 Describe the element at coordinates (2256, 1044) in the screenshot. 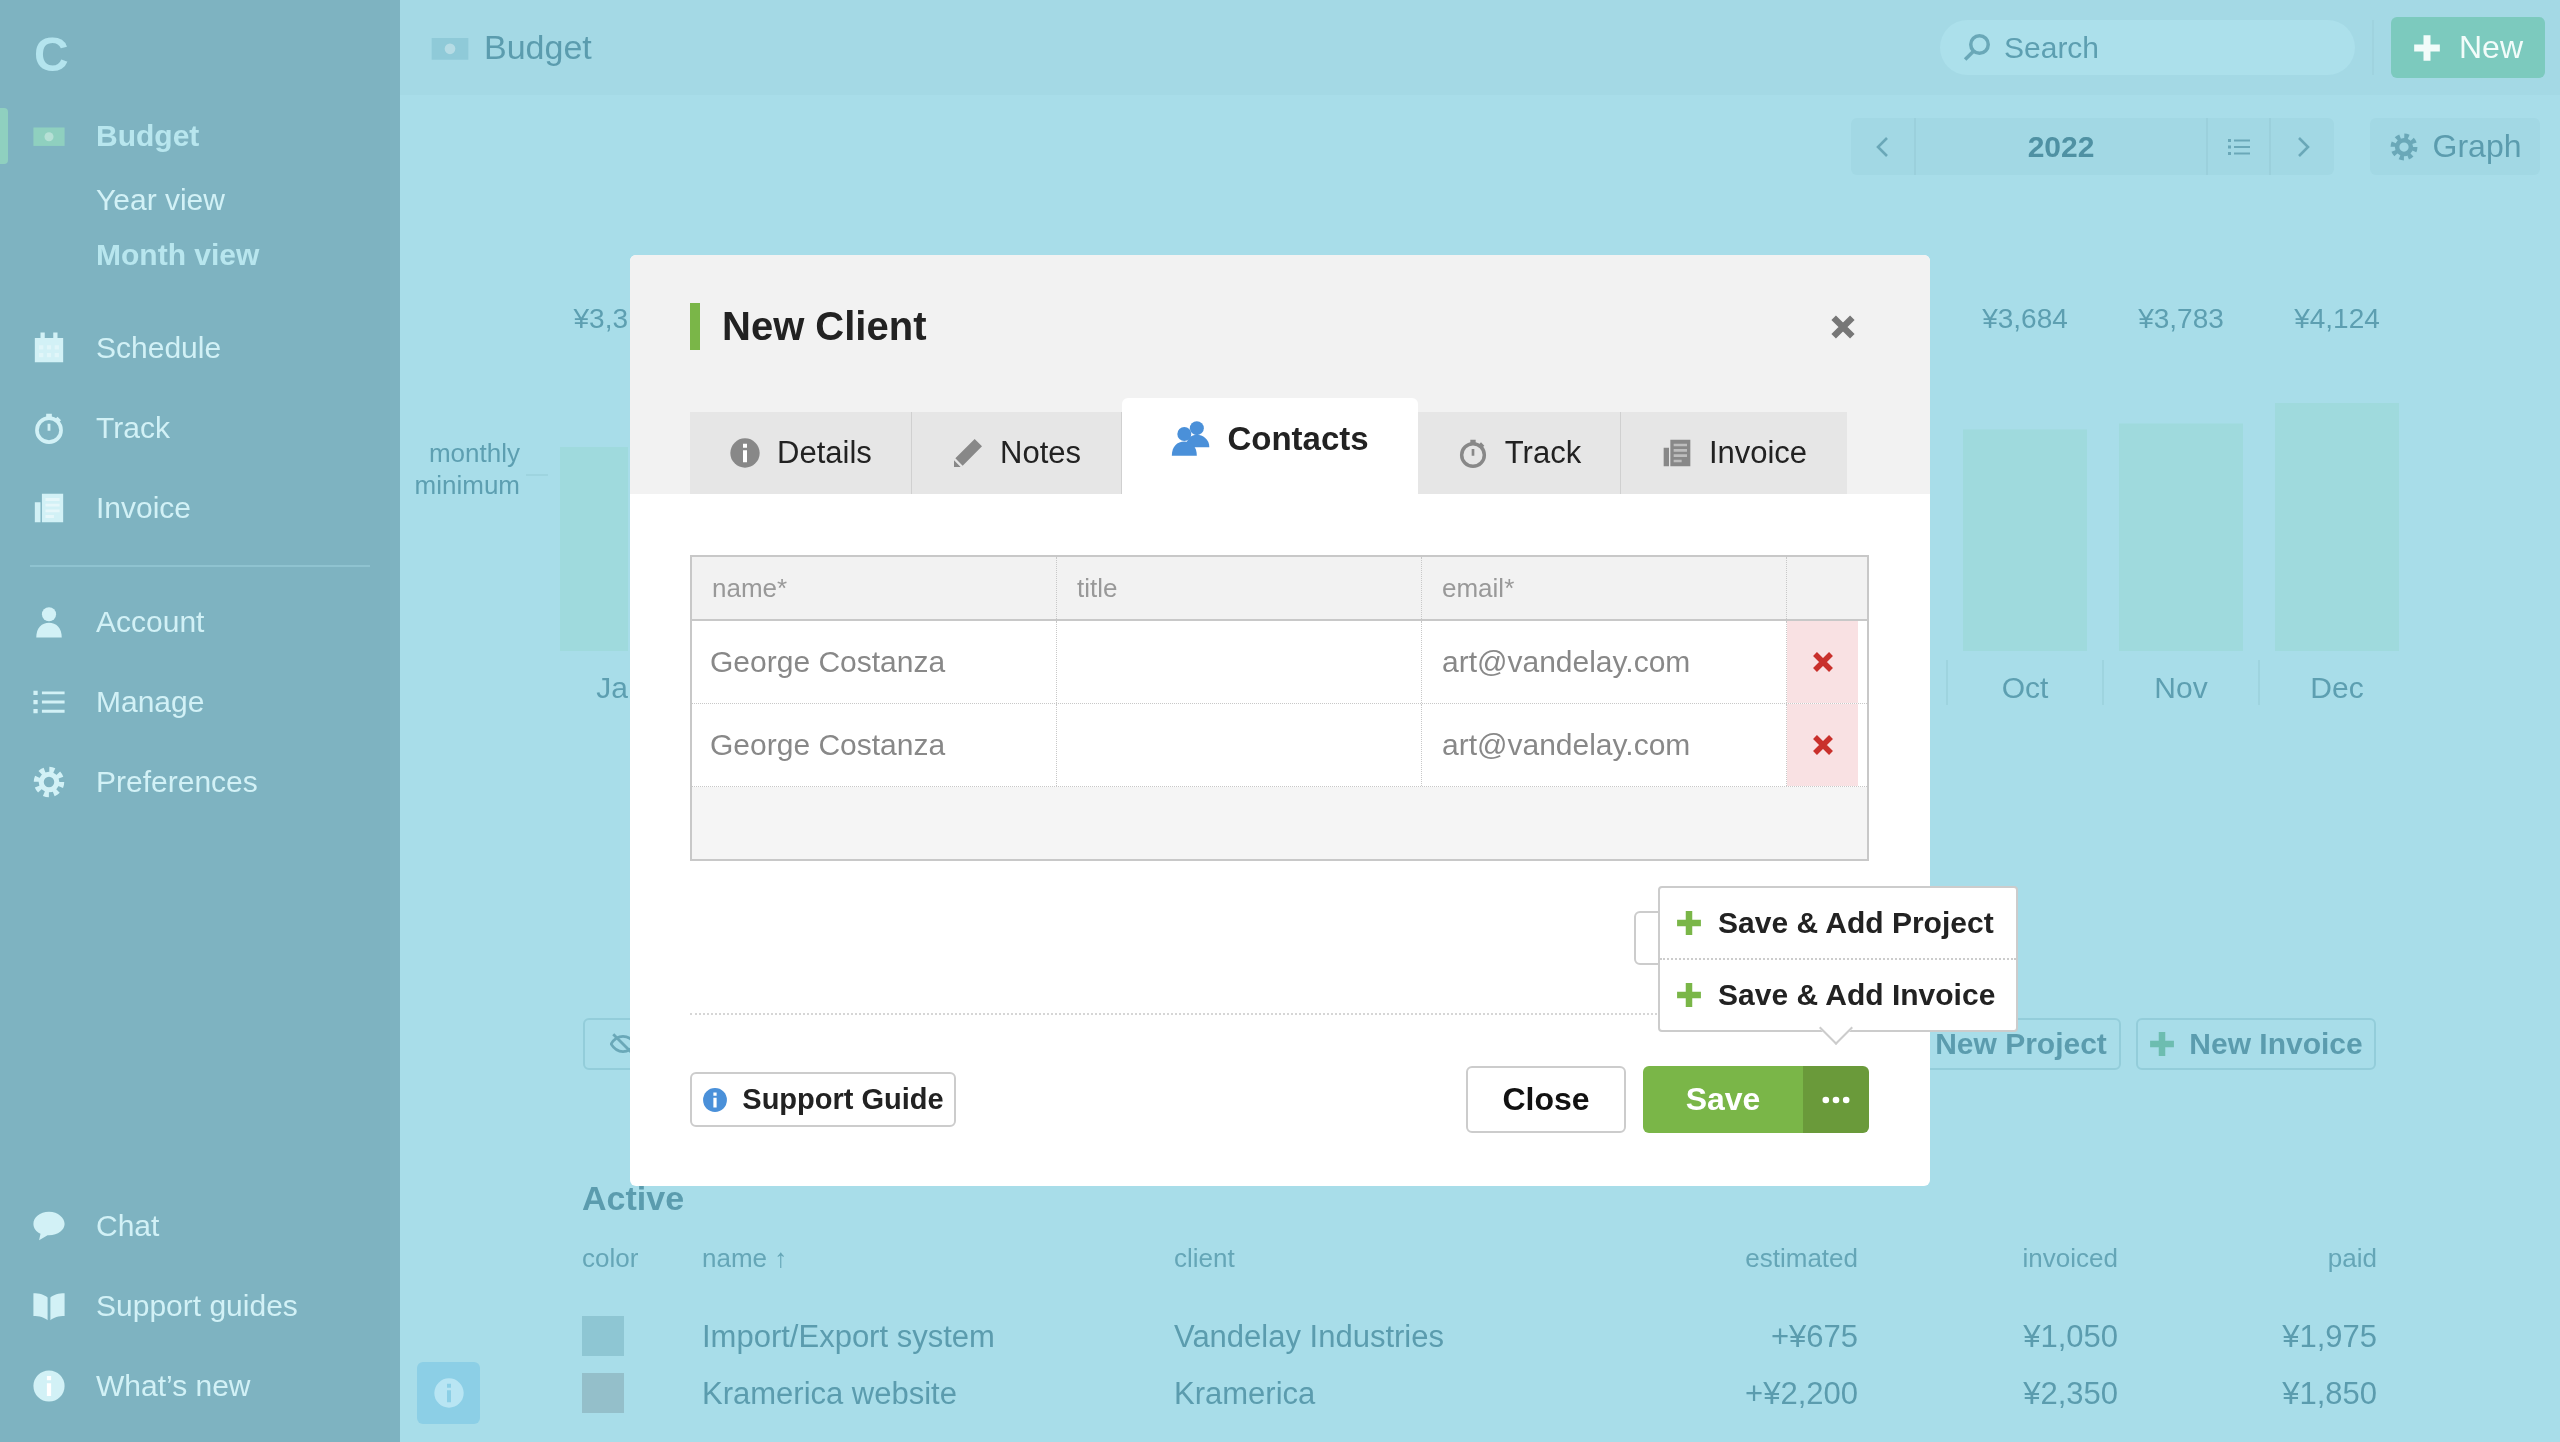

I see `add-button: New Invoice` at that location.